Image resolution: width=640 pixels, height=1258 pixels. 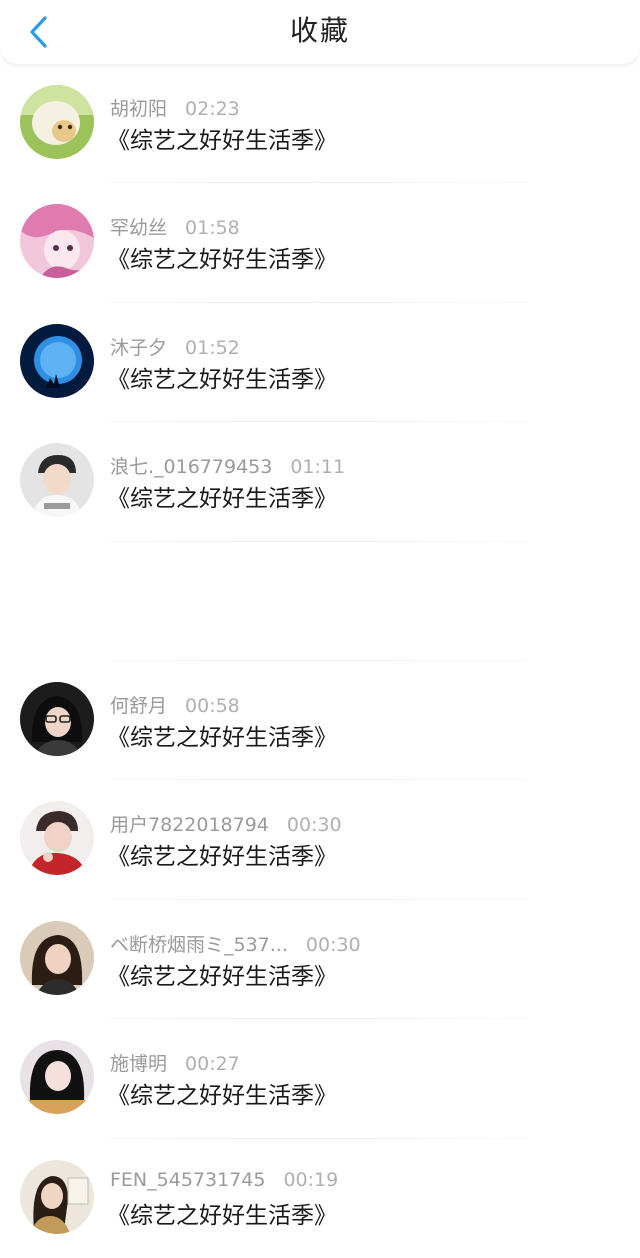 I want to click on user-name: 何舒月, so click(x=138, y=706).